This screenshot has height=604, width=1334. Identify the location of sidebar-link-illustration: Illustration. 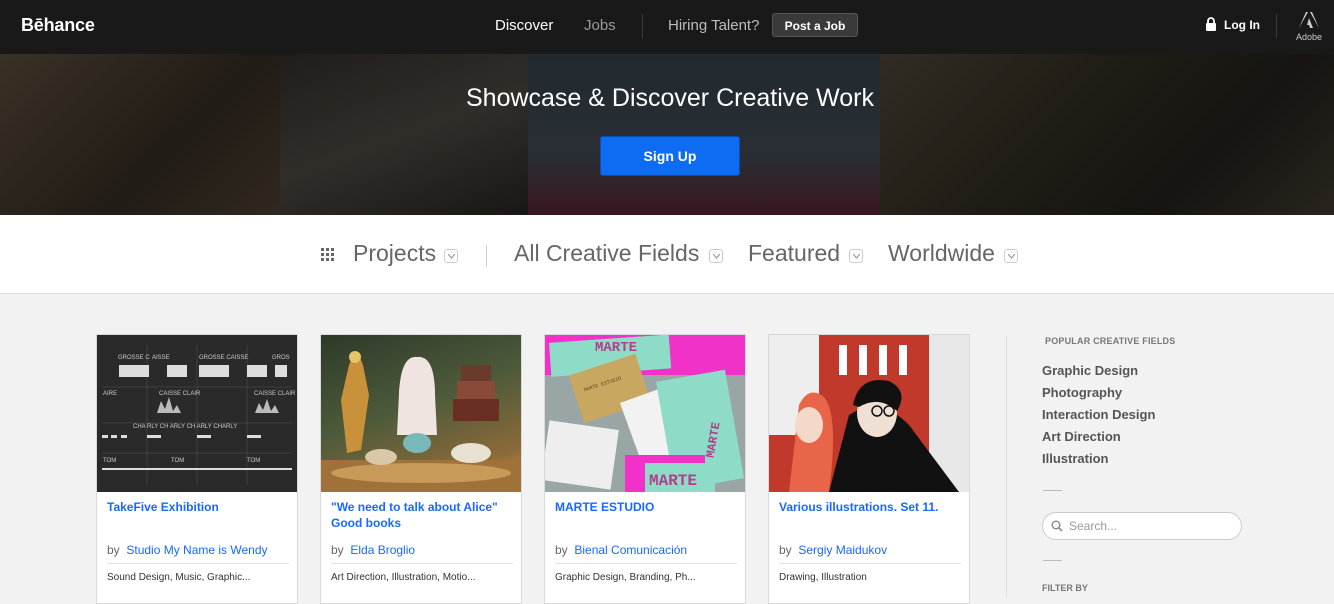
(1075, 458).